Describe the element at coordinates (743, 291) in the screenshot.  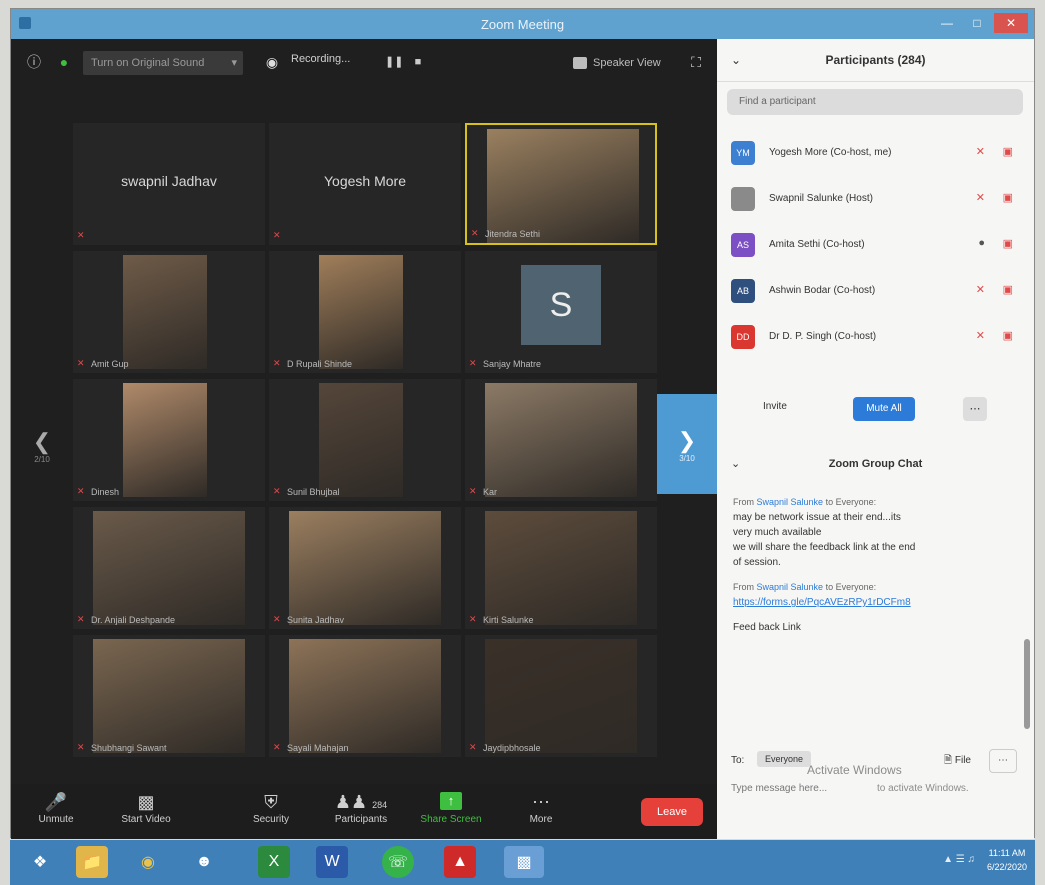
I see `avatar: AB` at that location.